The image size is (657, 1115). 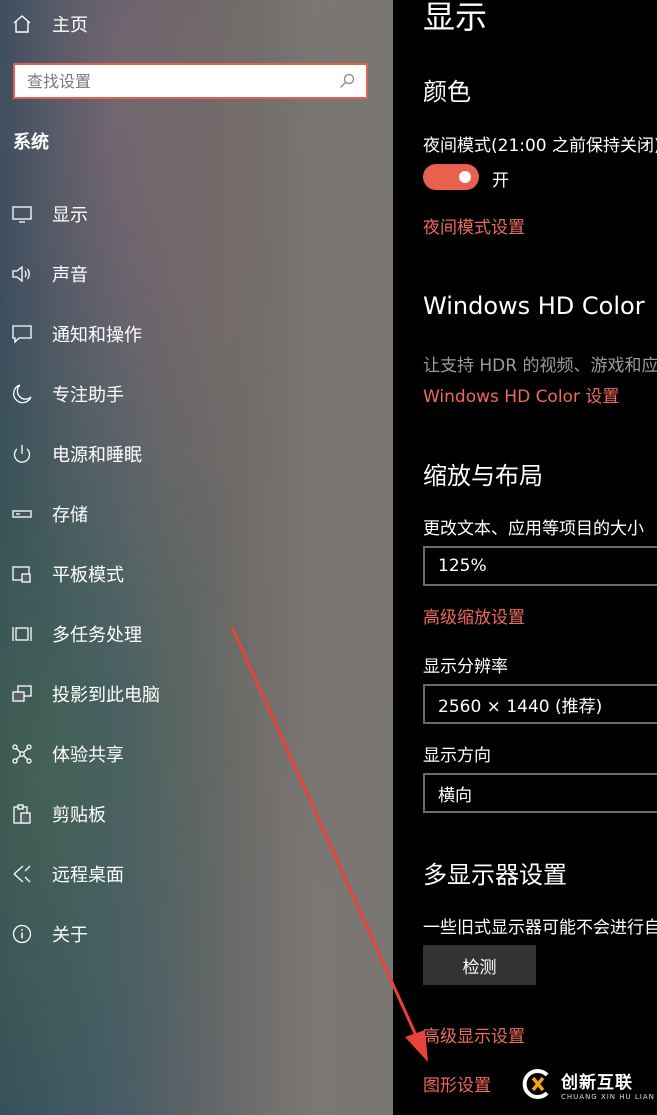 I want to click on speaker-icon, so click(x=22, y=274).